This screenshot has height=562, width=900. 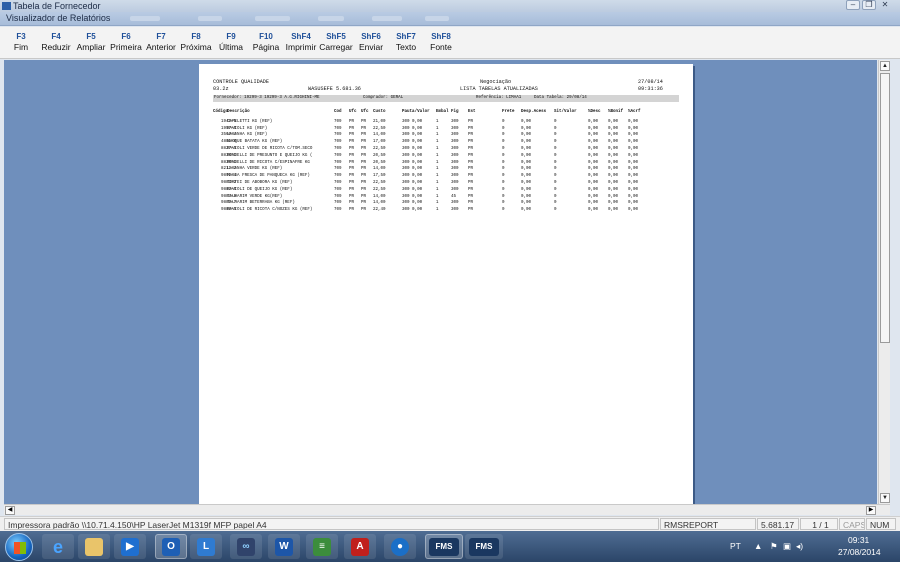 What do you see at coordinates (885, 208) in the screenshot?
I see `scroll-thumb` at bounding box center [885, 208].